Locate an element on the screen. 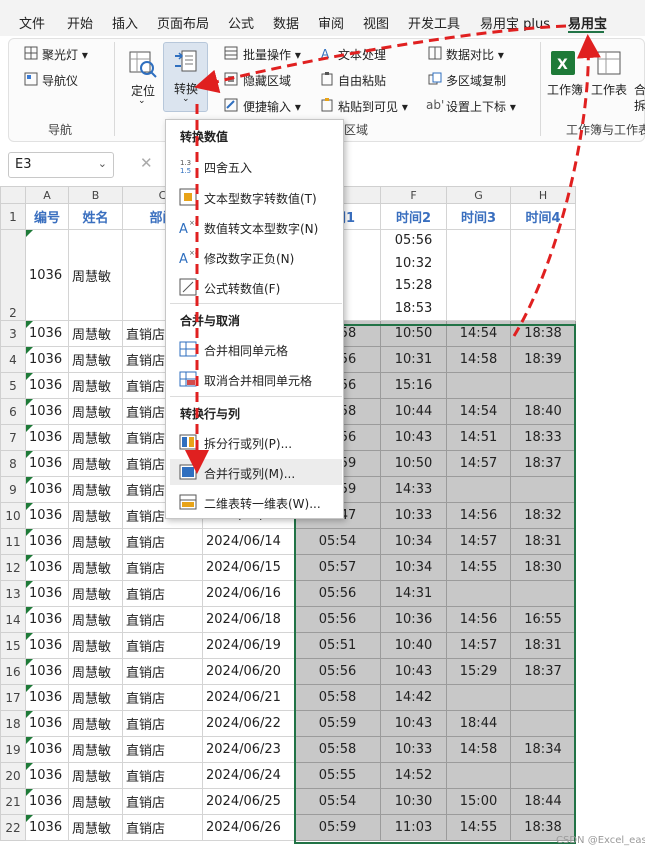 This screenshot has width=645, height=852. name-box: E3 ⌄ is located at coordinates (61, 165).